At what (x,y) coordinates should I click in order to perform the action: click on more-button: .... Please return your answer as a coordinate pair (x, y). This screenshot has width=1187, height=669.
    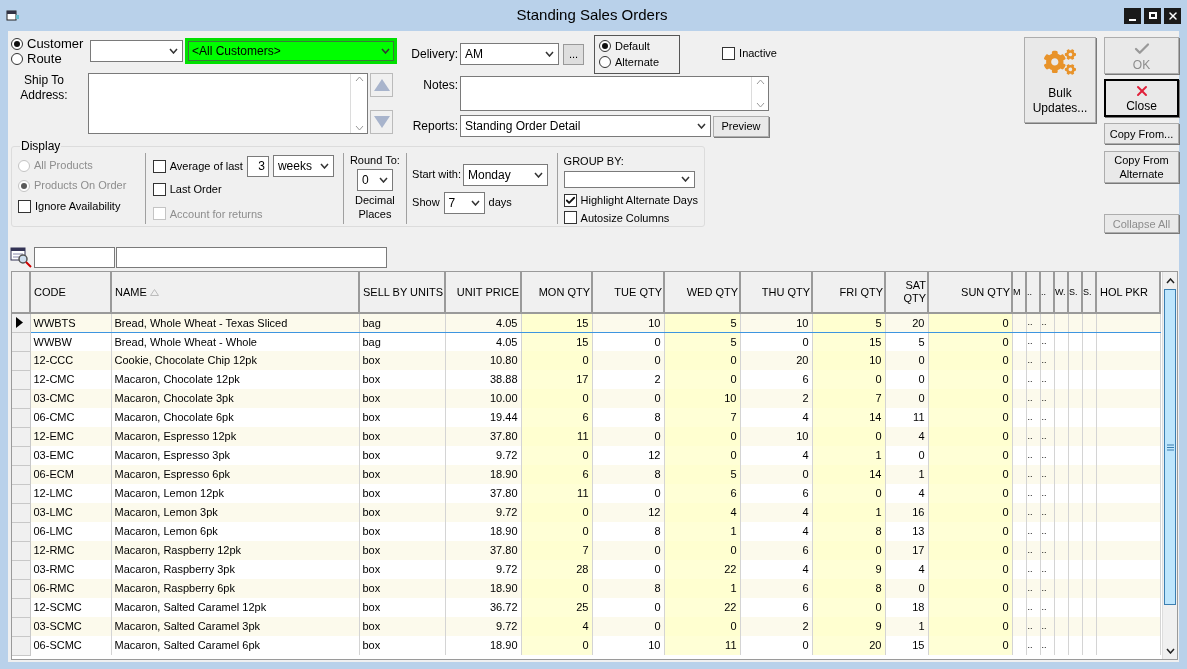
    Looking at the image, I should click on (573, 54).